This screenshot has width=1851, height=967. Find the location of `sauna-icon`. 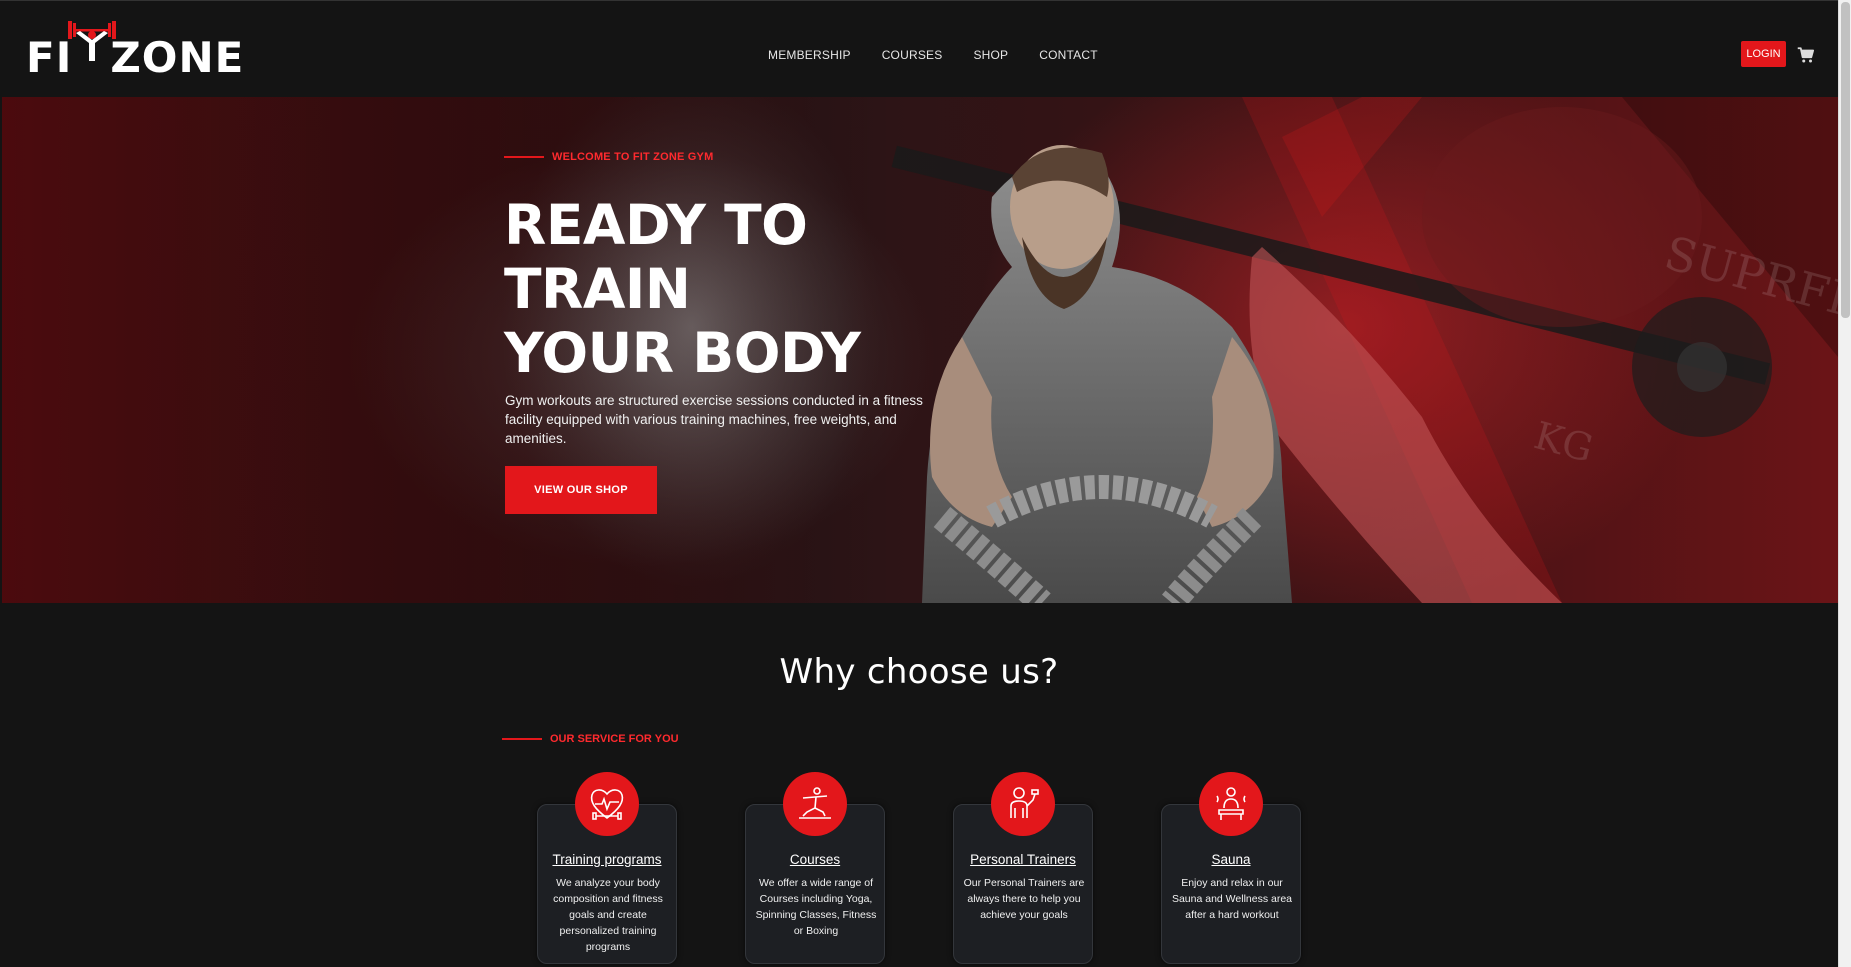

sauna-icon is located at coordinates (1231, 804).